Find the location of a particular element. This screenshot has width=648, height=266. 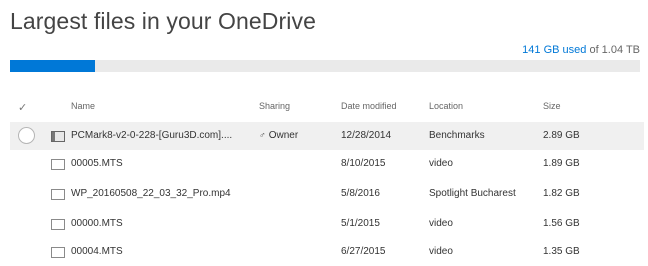

date-modified: 12/28/2014 is located at coordinates (366, 135).